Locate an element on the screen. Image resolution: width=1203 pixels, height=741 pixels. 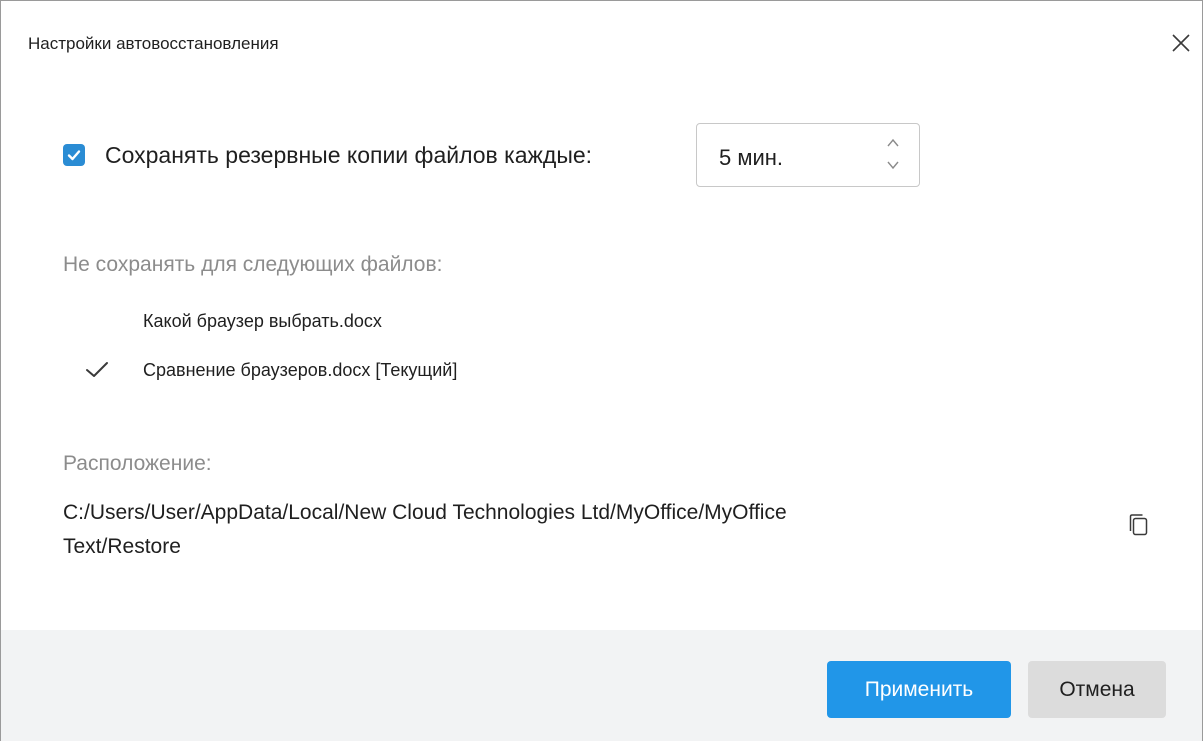
autosave-label: Сохранять резервные копии файлов каждые: is located at coordinates (349, 154).